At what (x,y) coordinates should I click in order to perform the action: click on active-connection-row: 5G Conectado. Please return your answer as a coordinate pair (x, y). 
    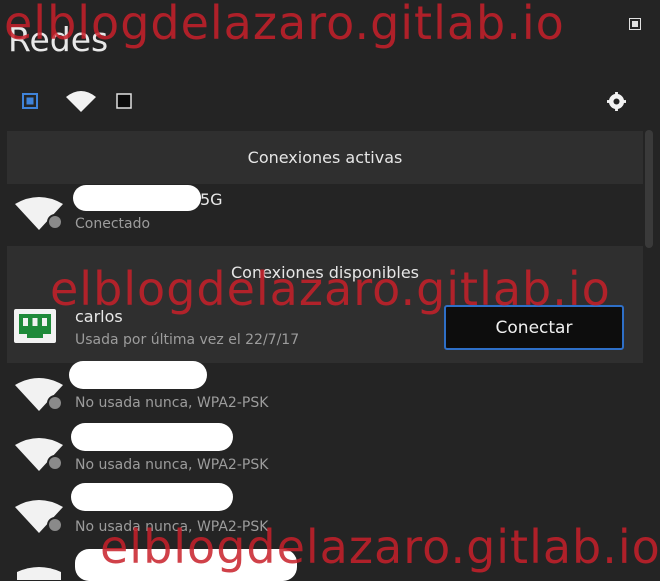
    Looking at the image, I should click on (325, 214).